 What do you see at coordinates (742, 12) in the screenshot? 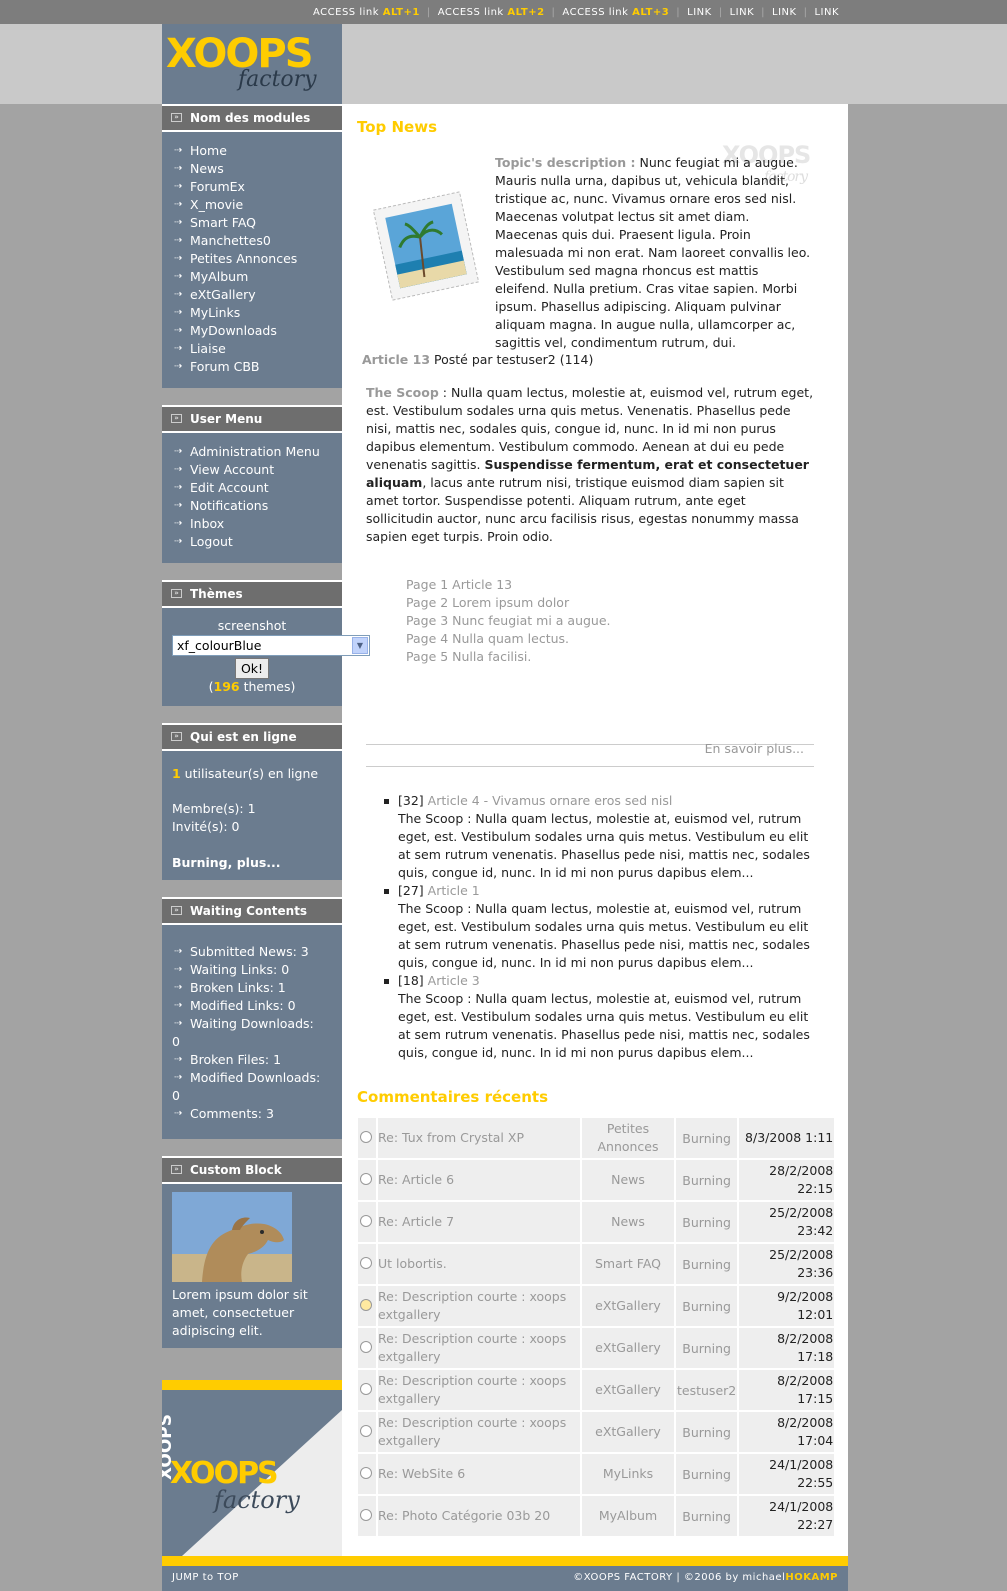
I see `top-link-2: LINK` at bounding box center [742, 12].